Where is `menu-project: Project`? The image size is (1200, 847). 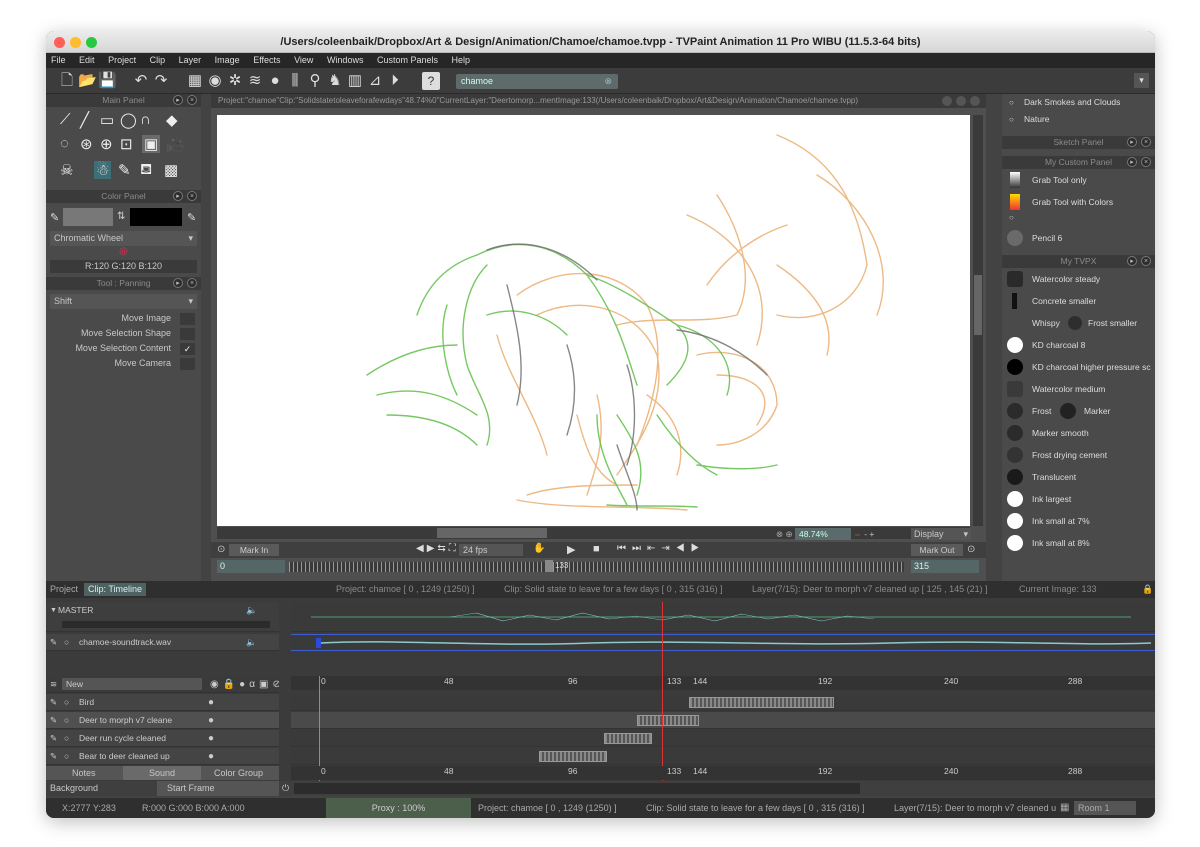
menu-project: Project is located at coordinates (122, 60).